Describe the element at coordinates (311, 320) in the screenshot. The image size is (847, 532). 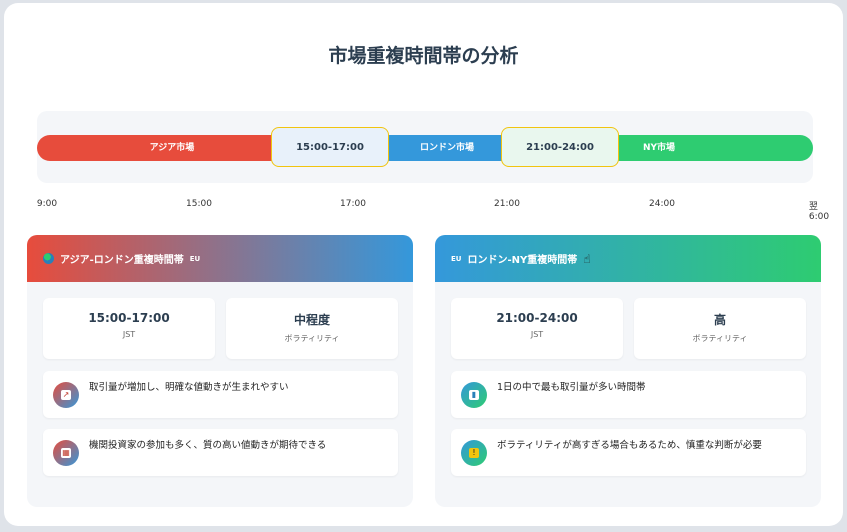
I see `volatility-value: 中程度` at that location.